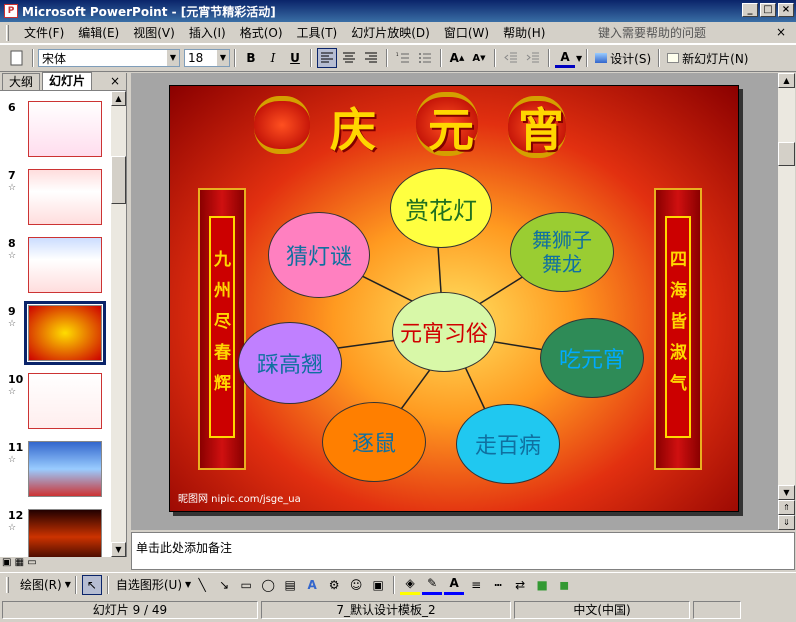 Image resolution: width=796 pixels, height=622 pixels. I want to click on tab-outline: 大纲, so click(21, 81).